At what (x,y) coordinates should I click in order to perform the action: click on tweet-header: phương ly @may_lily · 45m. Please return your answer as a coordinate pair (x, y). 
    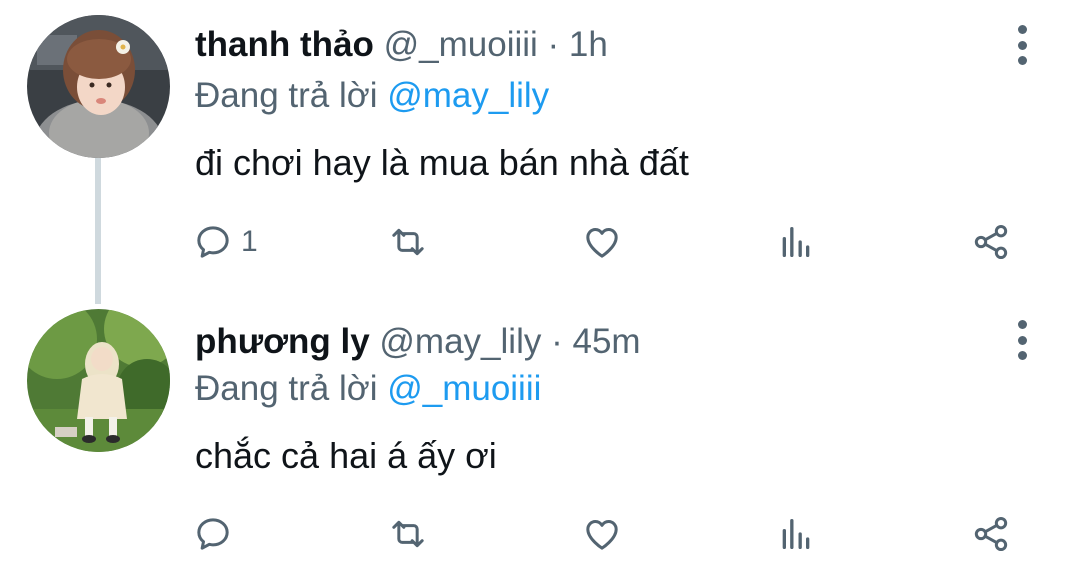
    Looking at the image, I should click on (418, 341).